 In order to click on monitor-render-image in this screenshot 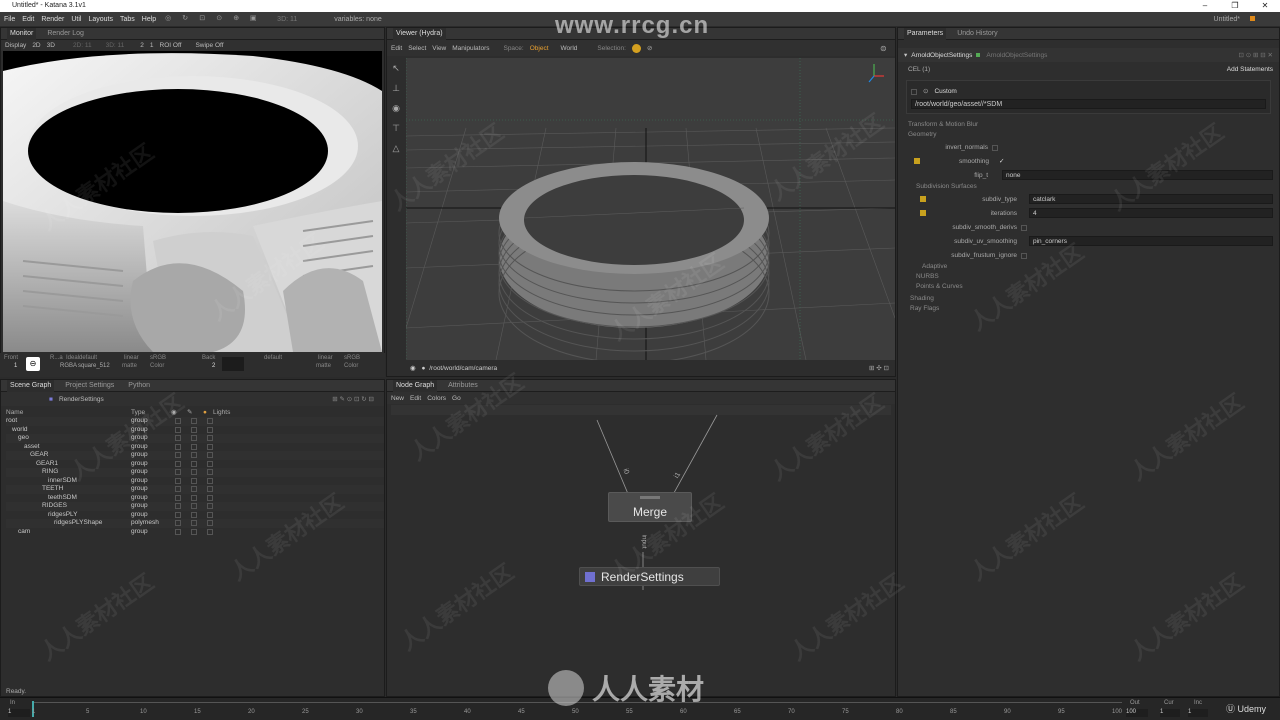, I will do `click(192, 201)`.